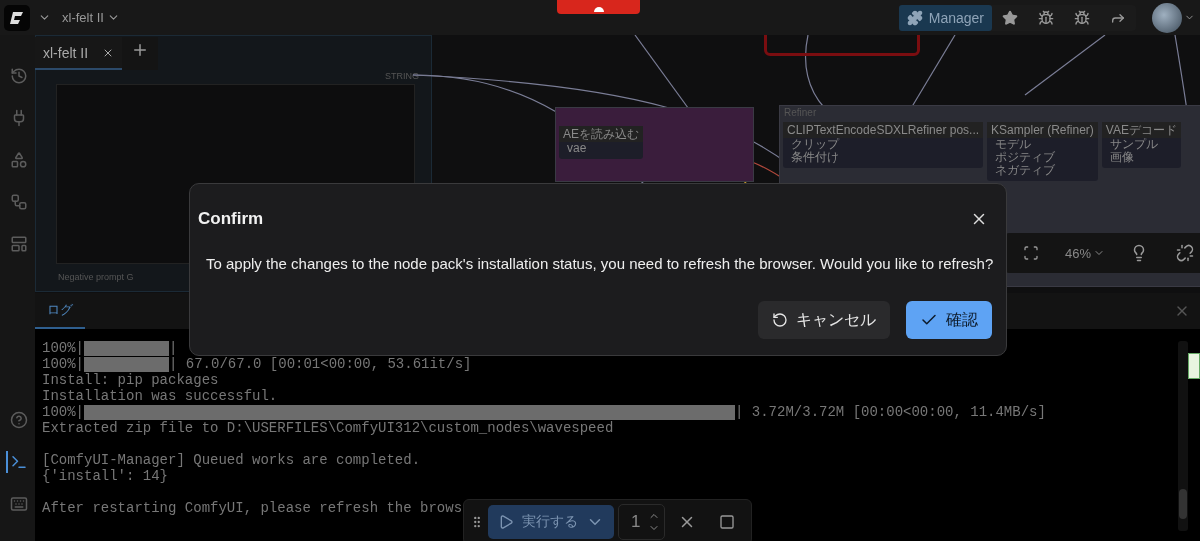  I want to click on node-title: KSampler (Refiner), so click(1042, 130).